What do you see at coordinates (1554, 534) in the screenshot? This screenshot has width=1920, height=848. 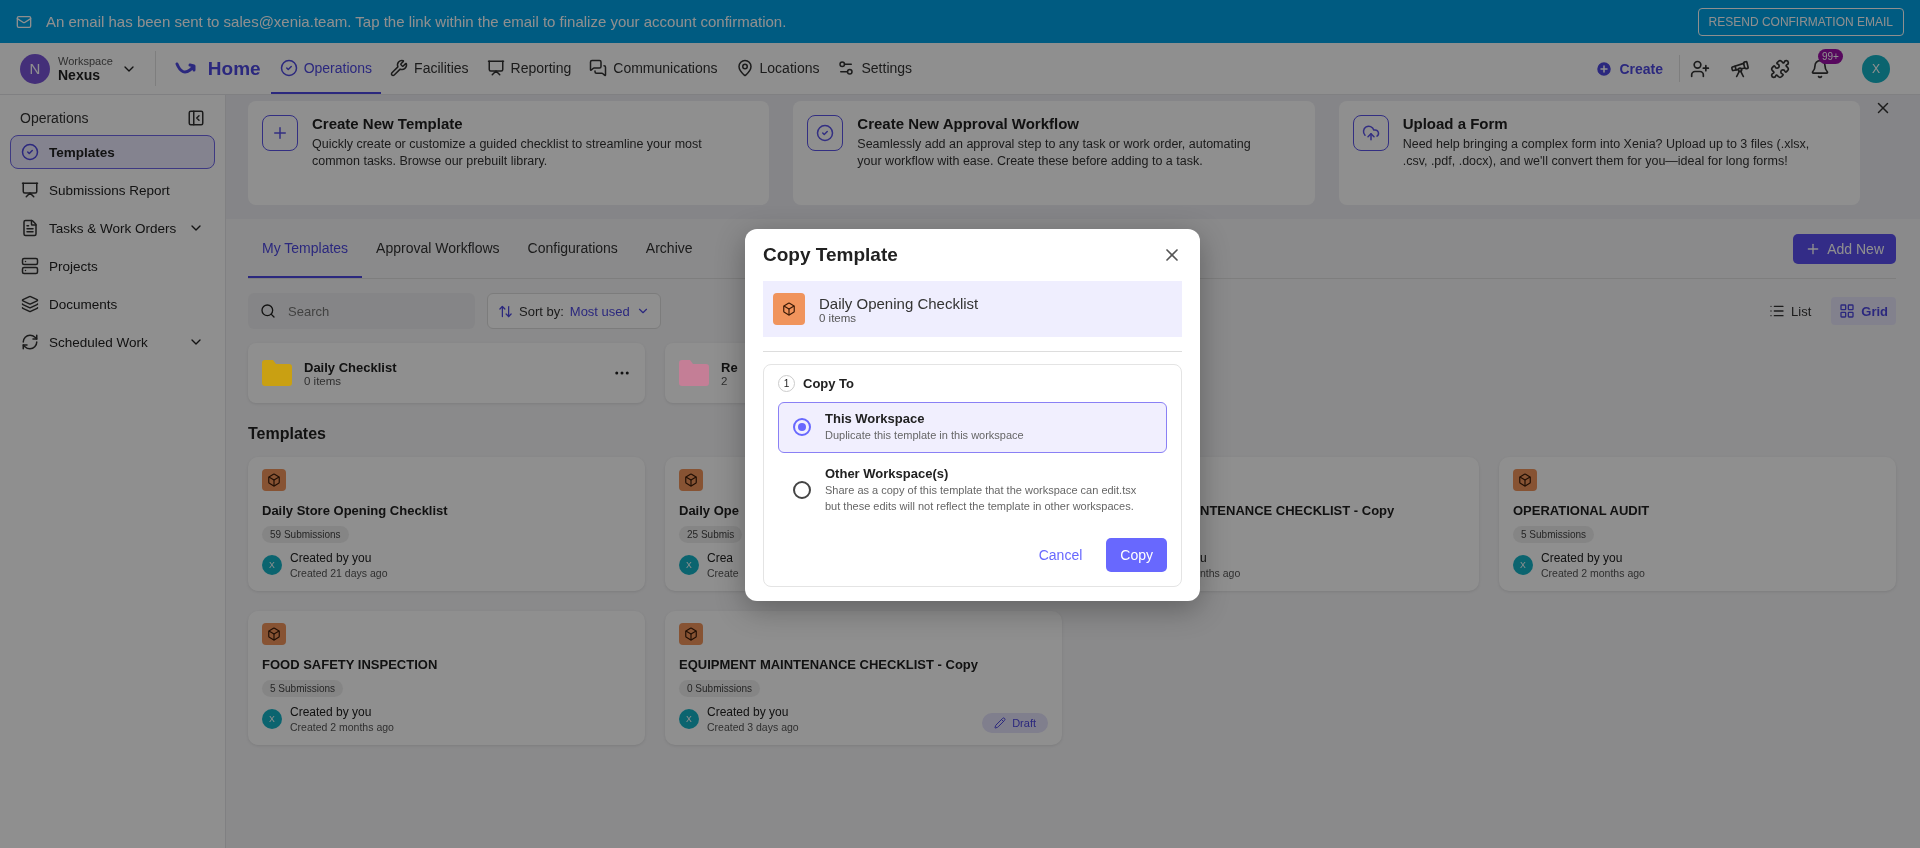 I see `submissions-badge: 5 Submissions` at bounding box center [1554, 534].